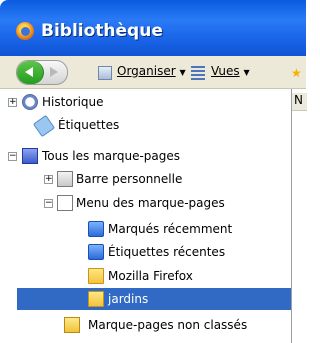 This screenshot has height=343, width=320. I want to click on organize-button: Organiser ▼, so click(151, 74).